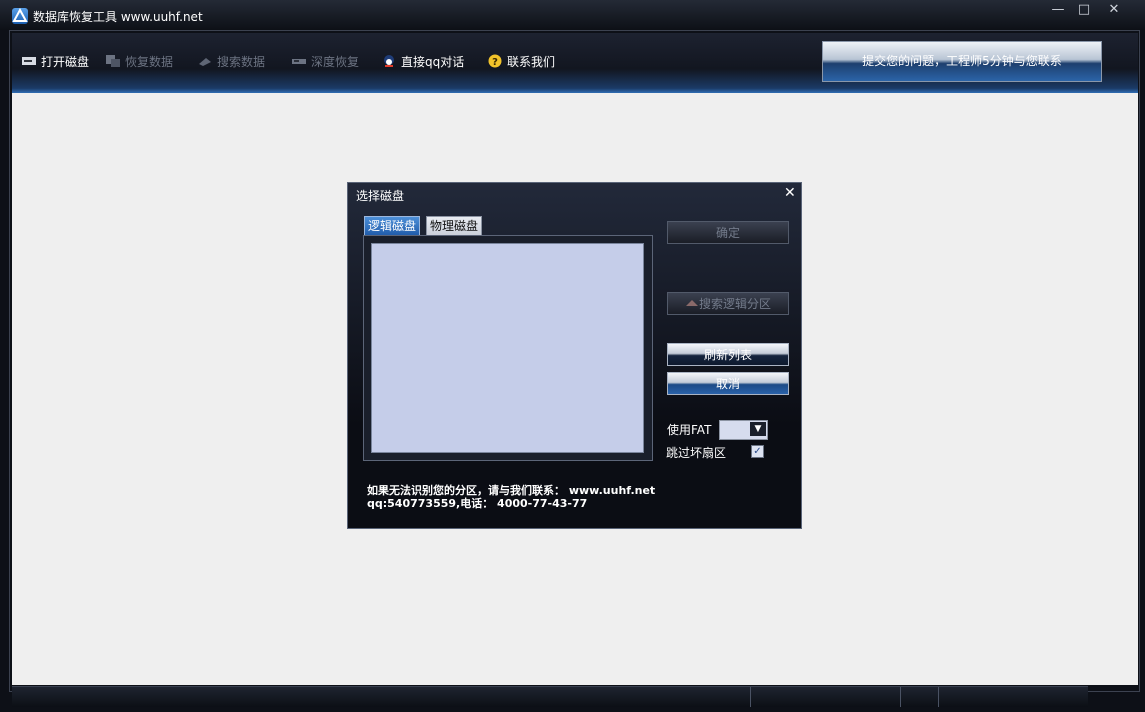 Image resolution: width=1145 pixels, height=712 pixels. I want to click on search-partition-label: 搜索逻辑分区, so click(734, 304).